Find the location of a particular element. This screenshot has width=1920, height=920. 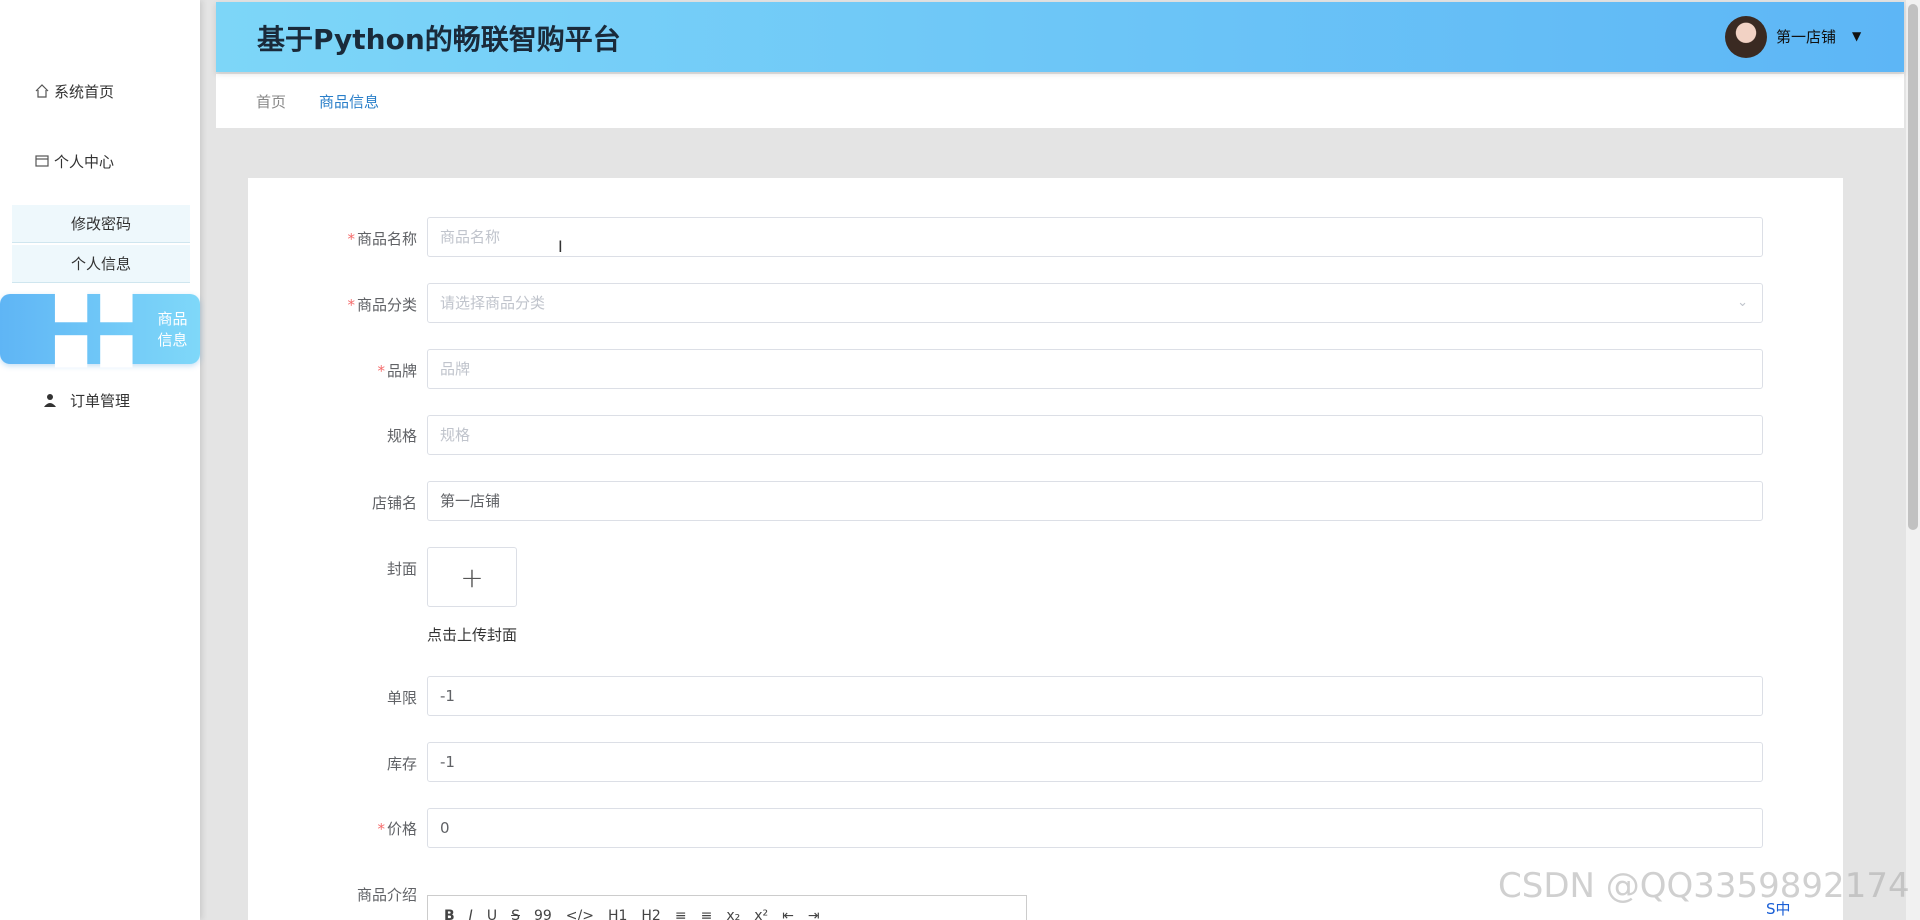

user-menu-name: 第一店铺 is located at coordinates (1806, 36).